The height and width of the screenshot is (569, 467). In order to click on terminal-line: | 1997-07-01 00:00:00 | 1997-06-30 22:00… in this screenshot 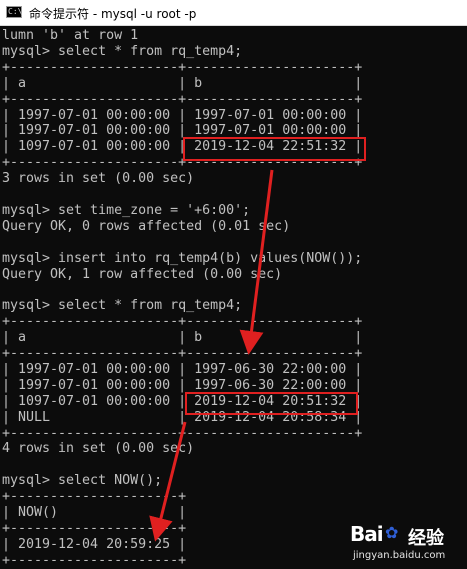, I will do `click(182, 369)`.